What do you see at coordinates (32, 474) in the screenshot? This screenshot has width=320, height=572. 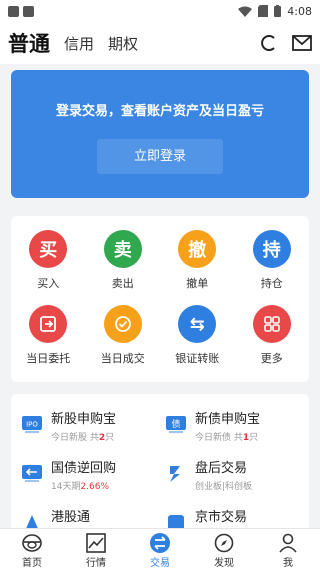 I see `repo-icon` at bounding box center [32, 474].